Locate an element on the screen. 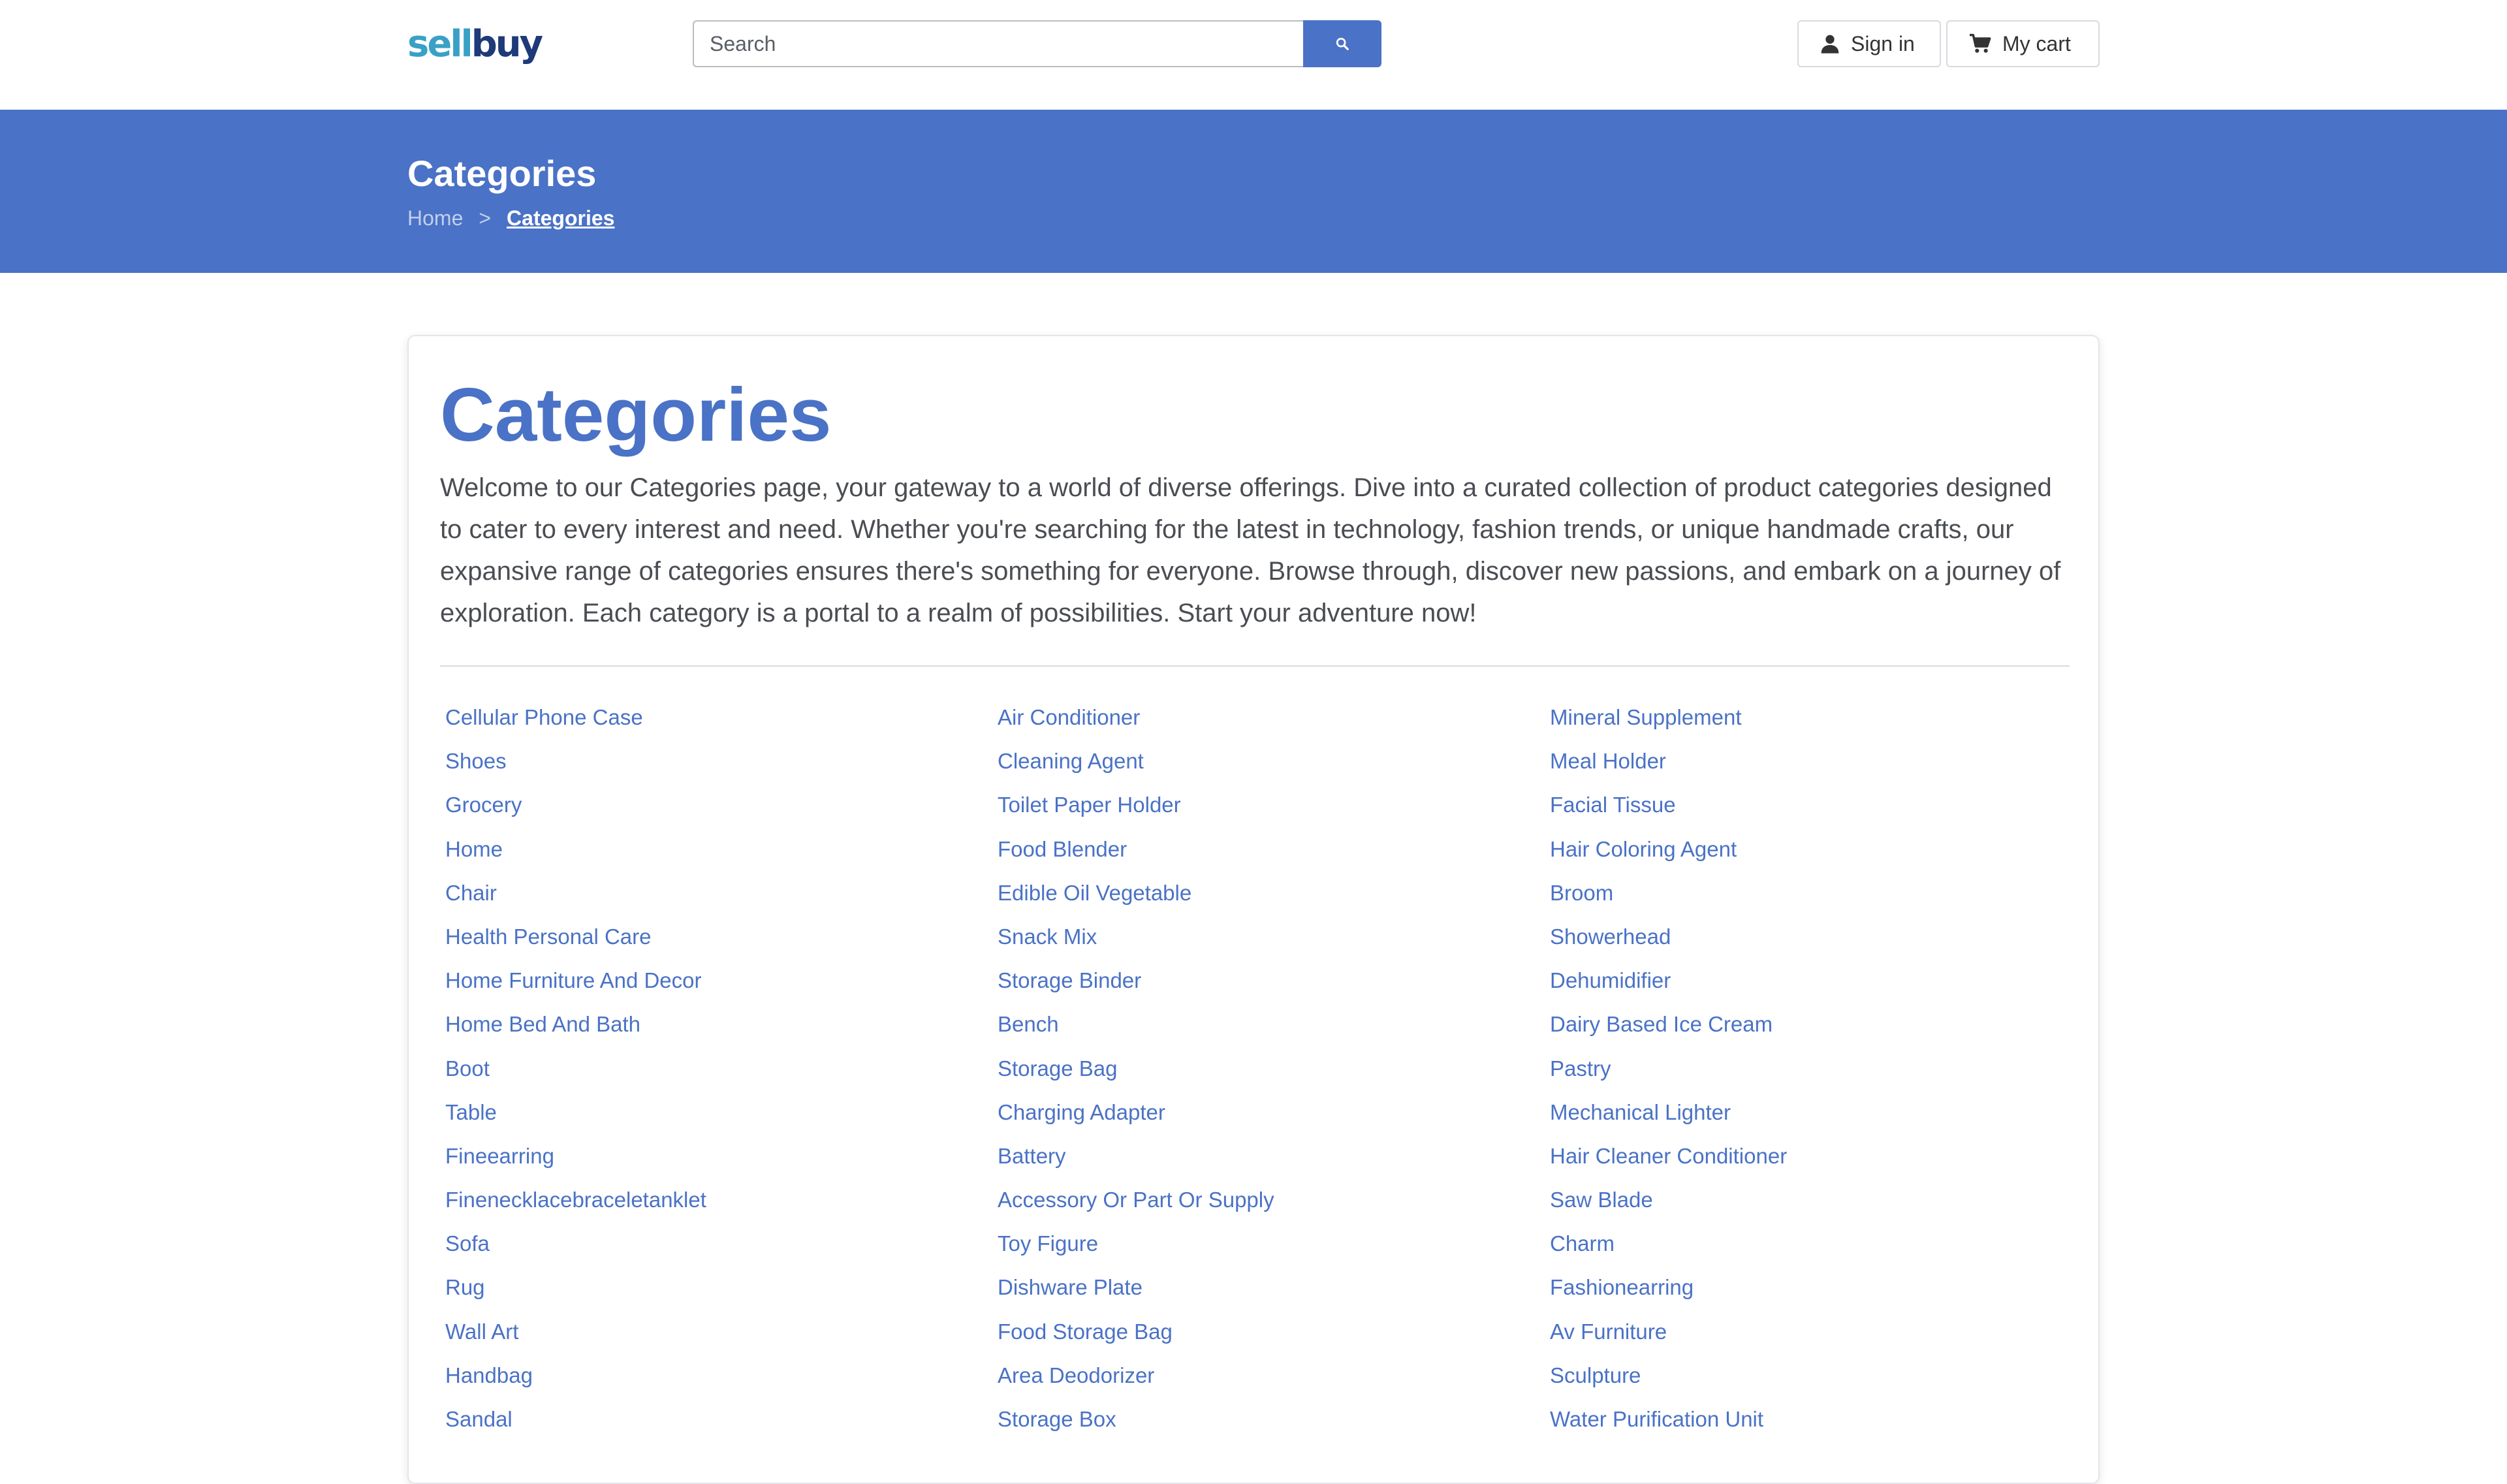  category-item: Snack Mix is located at coordinates (1274, 943).